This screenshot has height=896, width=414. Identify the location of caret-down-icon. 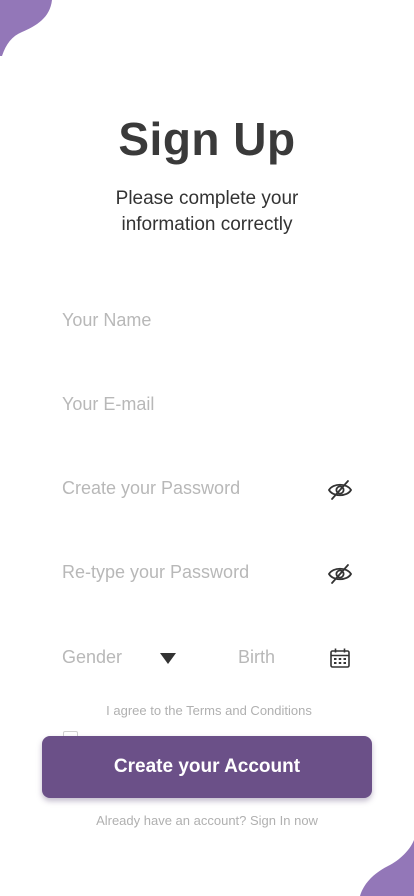
(168, 658).